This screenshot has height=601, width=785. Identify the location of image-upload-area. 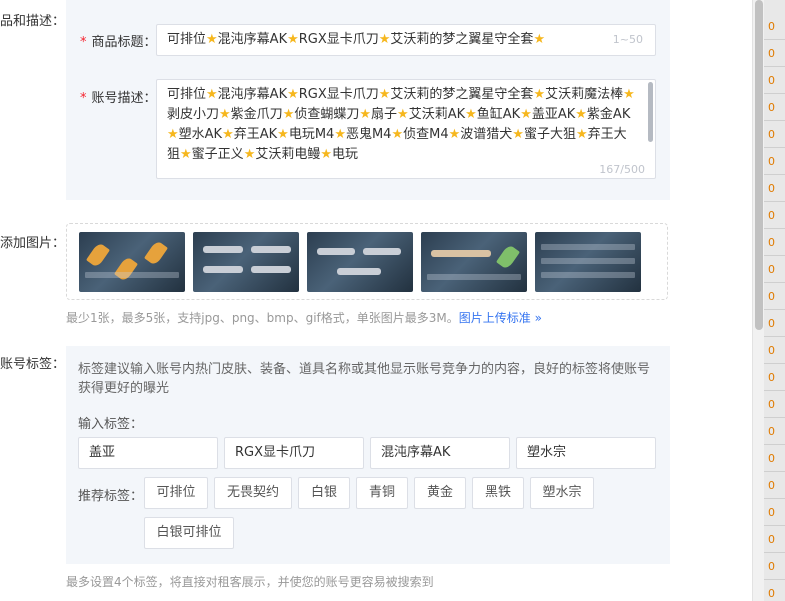
(367, 261).